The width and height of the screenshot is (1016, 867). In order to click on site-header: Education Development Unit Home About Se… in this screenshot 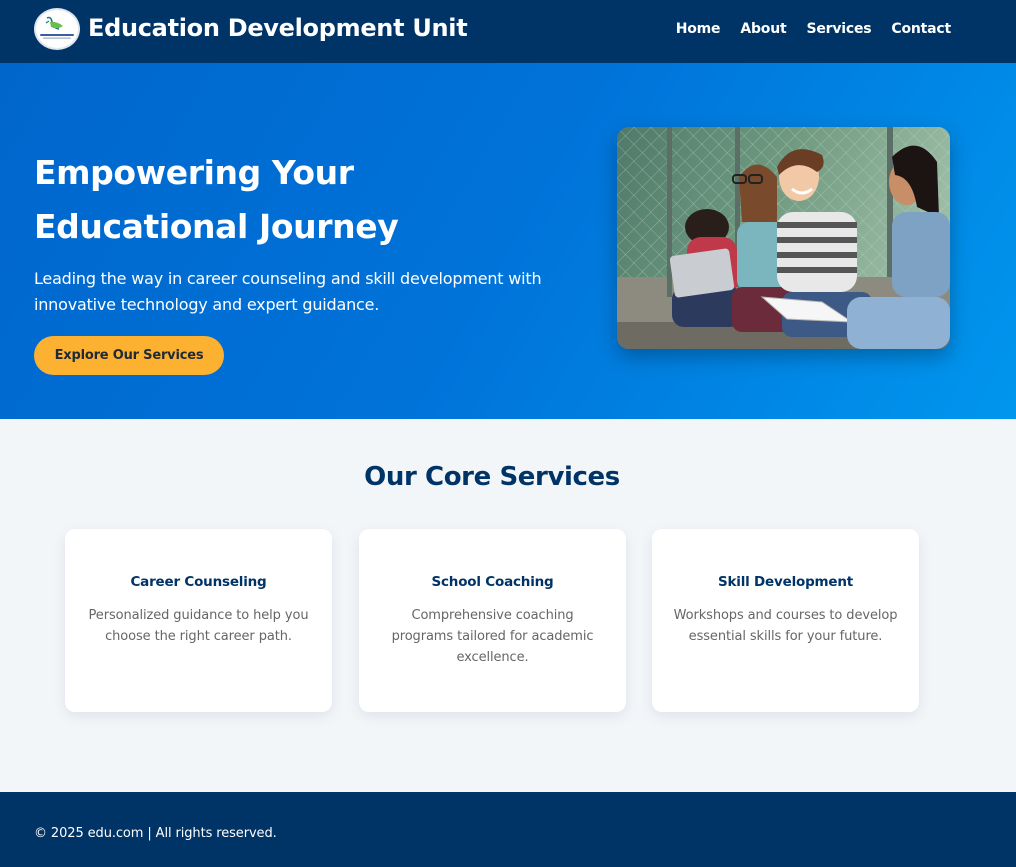, I will do `click(508, 31)`.